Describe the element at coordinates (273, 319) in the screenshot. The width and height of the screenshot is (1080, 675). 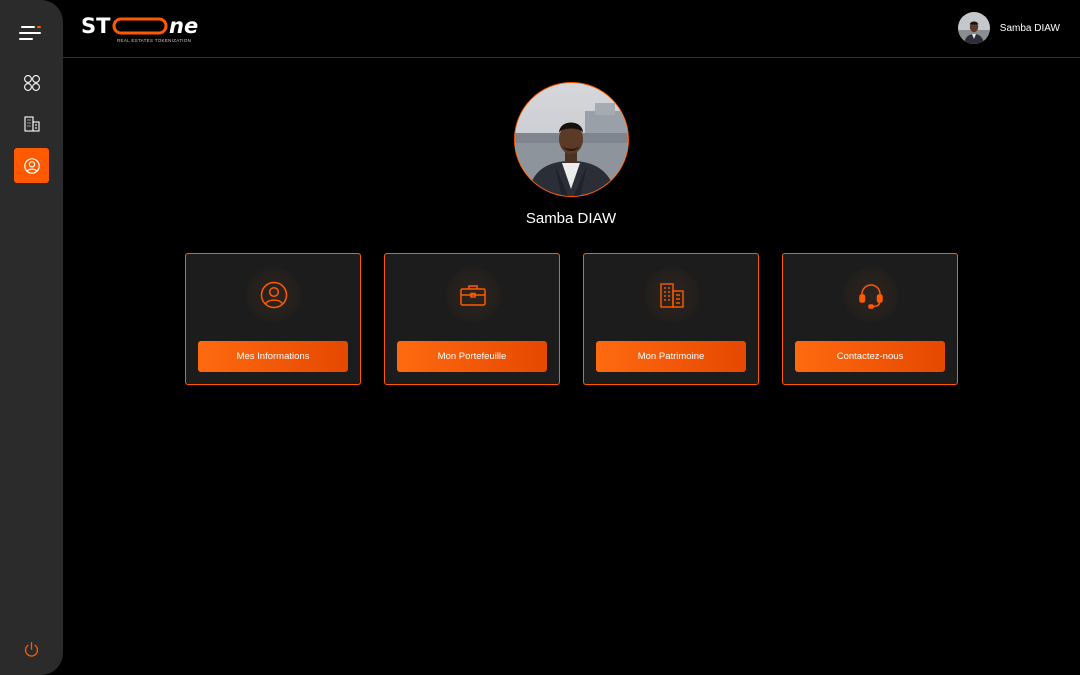
I see `card-mes-informations: Mes Informations` at that location.